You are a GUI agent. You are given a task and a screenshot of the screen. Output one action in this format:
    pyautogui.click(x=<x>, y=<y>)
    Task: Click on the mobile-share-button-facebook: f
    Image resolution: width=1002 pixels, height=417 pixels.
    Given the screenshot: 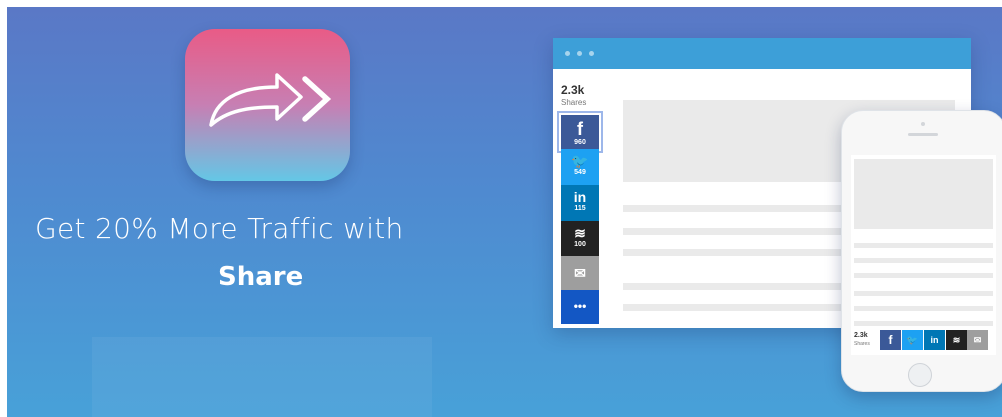 What is the action you would take?
    pyautogui.click(x=890, y=340)
    